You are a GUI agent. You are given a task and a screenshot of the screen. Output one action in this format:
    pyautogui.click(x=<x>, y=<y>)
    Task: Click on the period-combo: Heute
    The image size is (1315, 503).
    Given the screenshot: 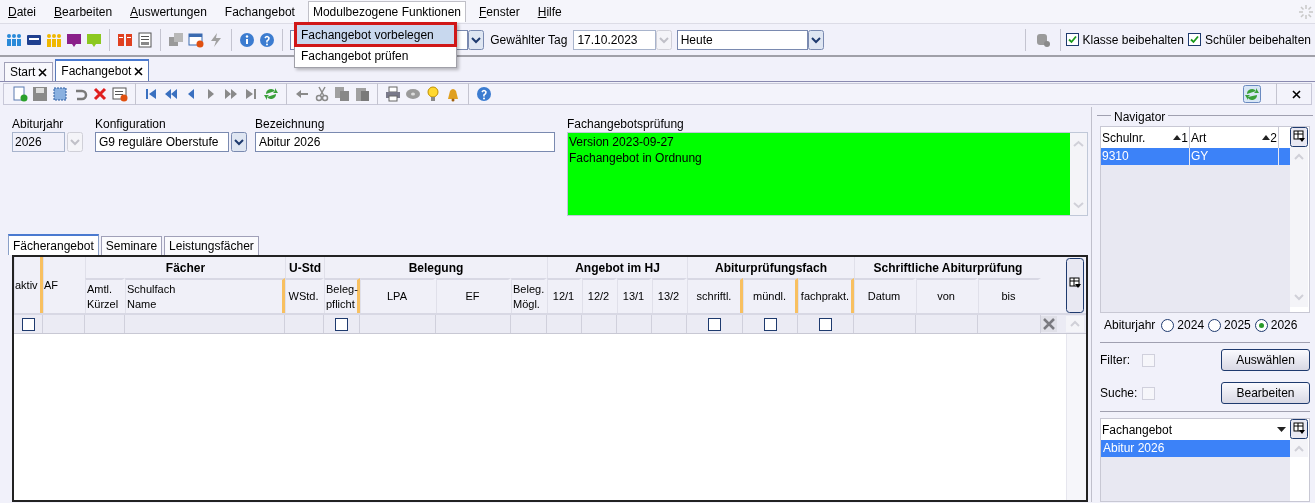 What is the action you would take?
    pyautogui.click(x=742, y=39)
    